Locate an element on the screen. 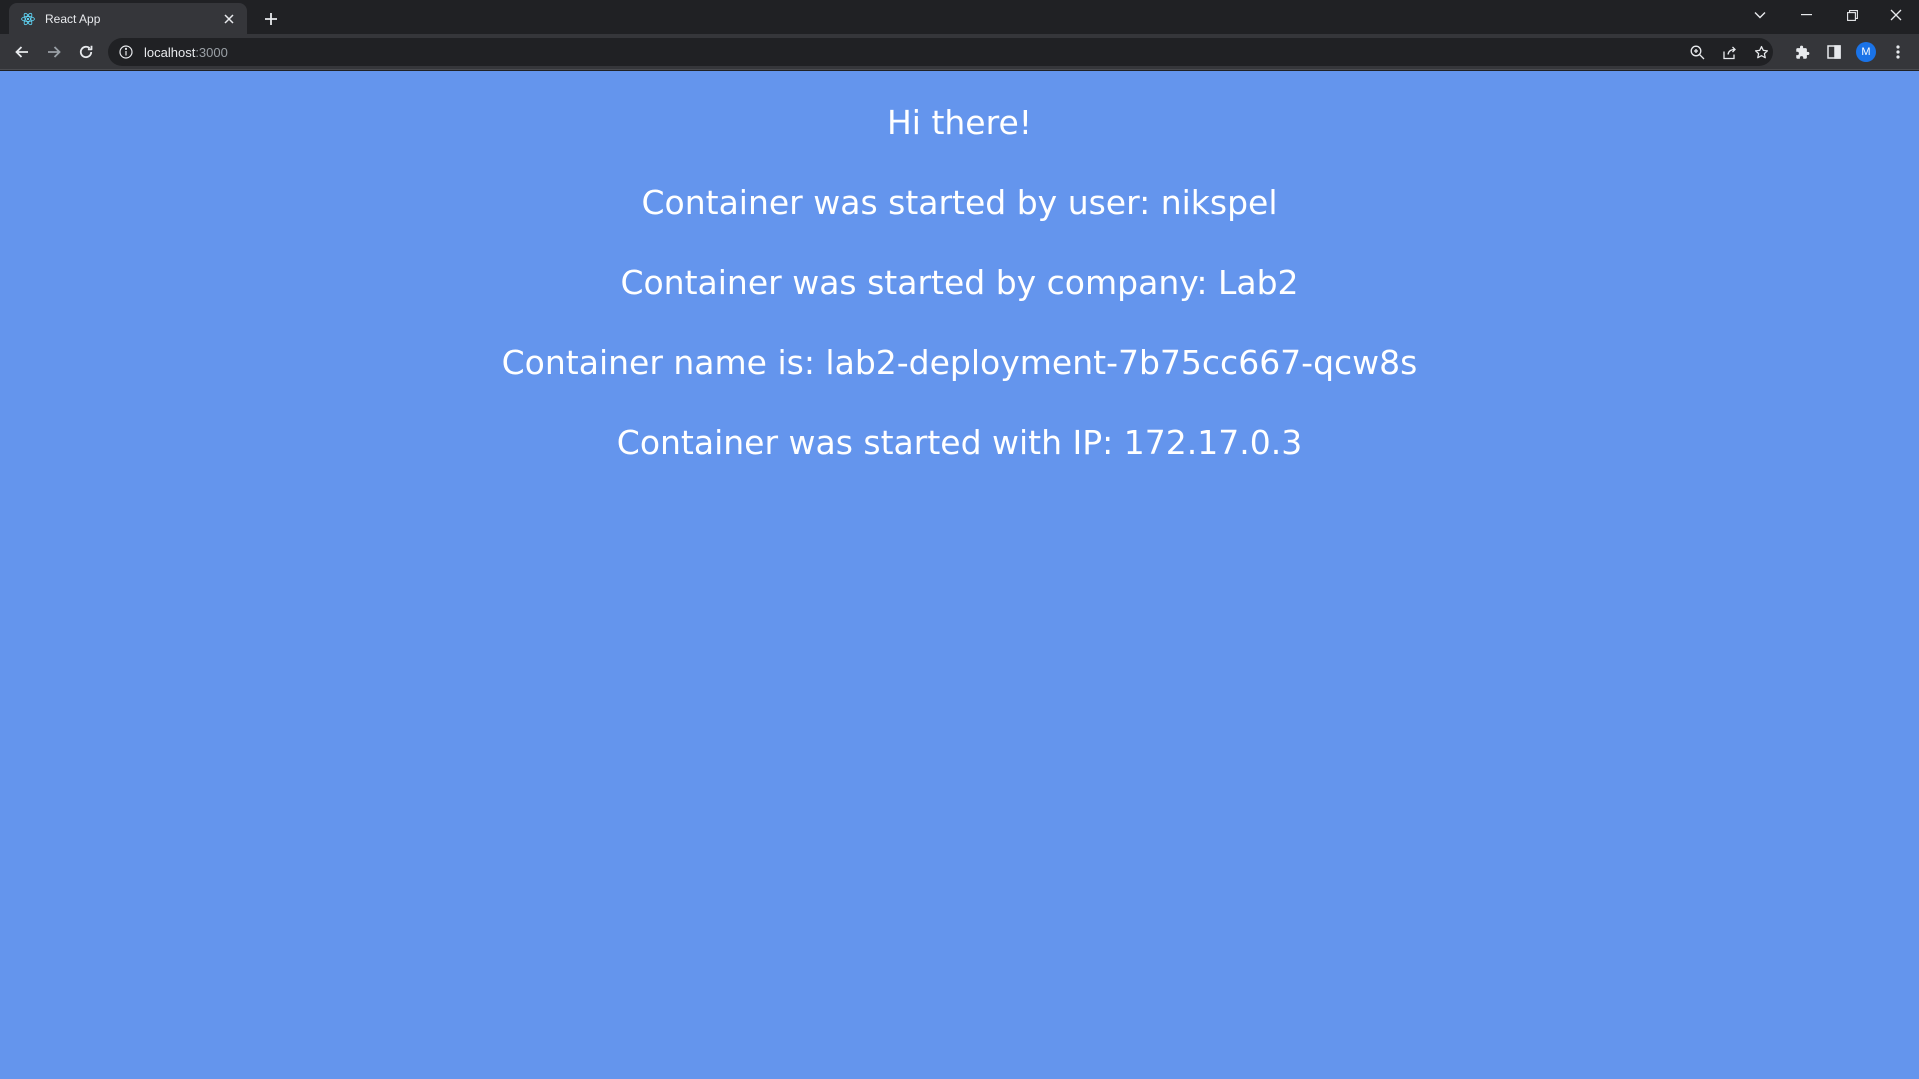  profile-avatar: M is located at coordinates (1866, 52).